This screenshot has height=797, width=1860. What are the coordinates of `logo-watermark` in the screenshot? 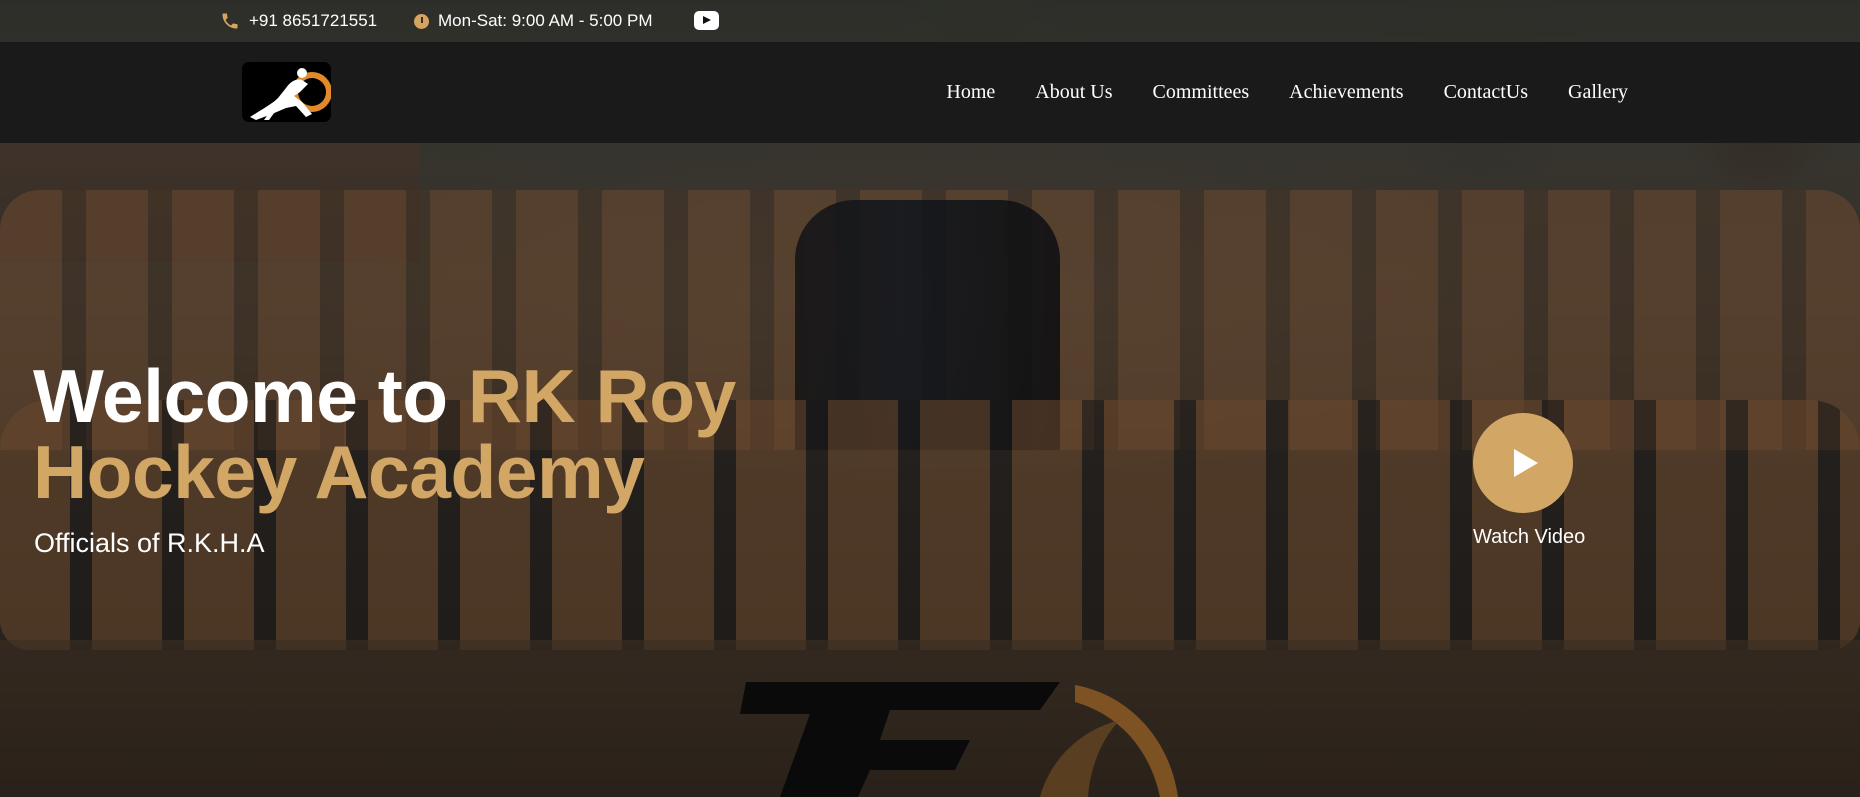 It's located at (959, 739).